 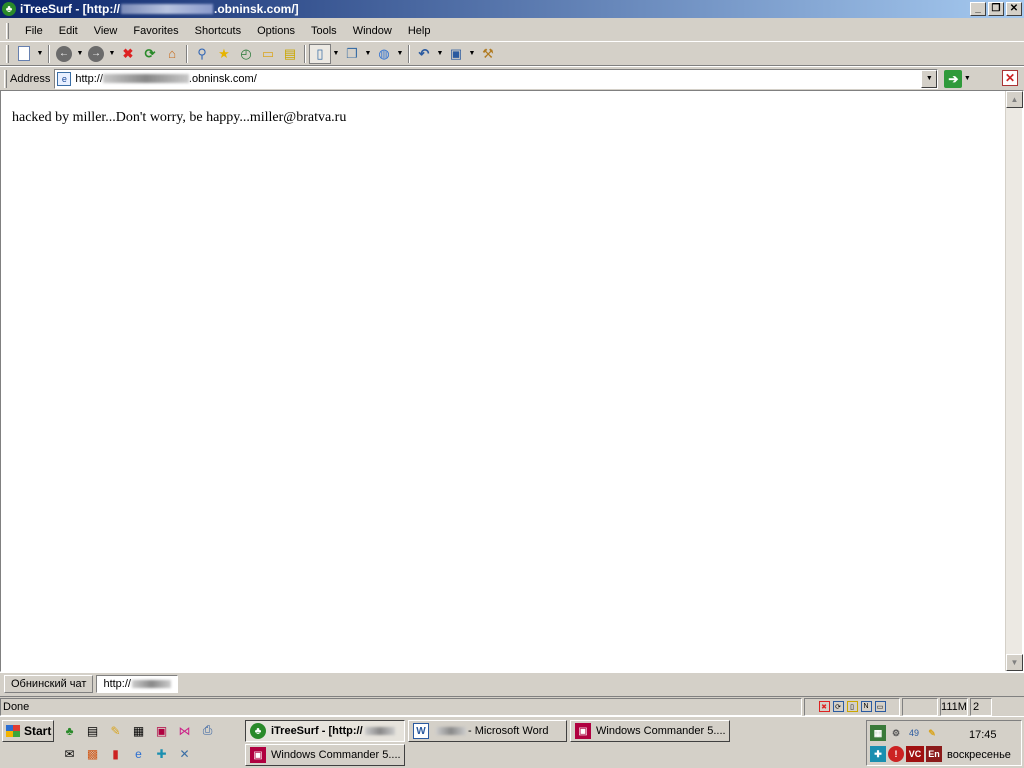 What do you see at coordinates (372, 31) in the screenshot?
I see `menu-window: Window` at bounding box center [372, 31].